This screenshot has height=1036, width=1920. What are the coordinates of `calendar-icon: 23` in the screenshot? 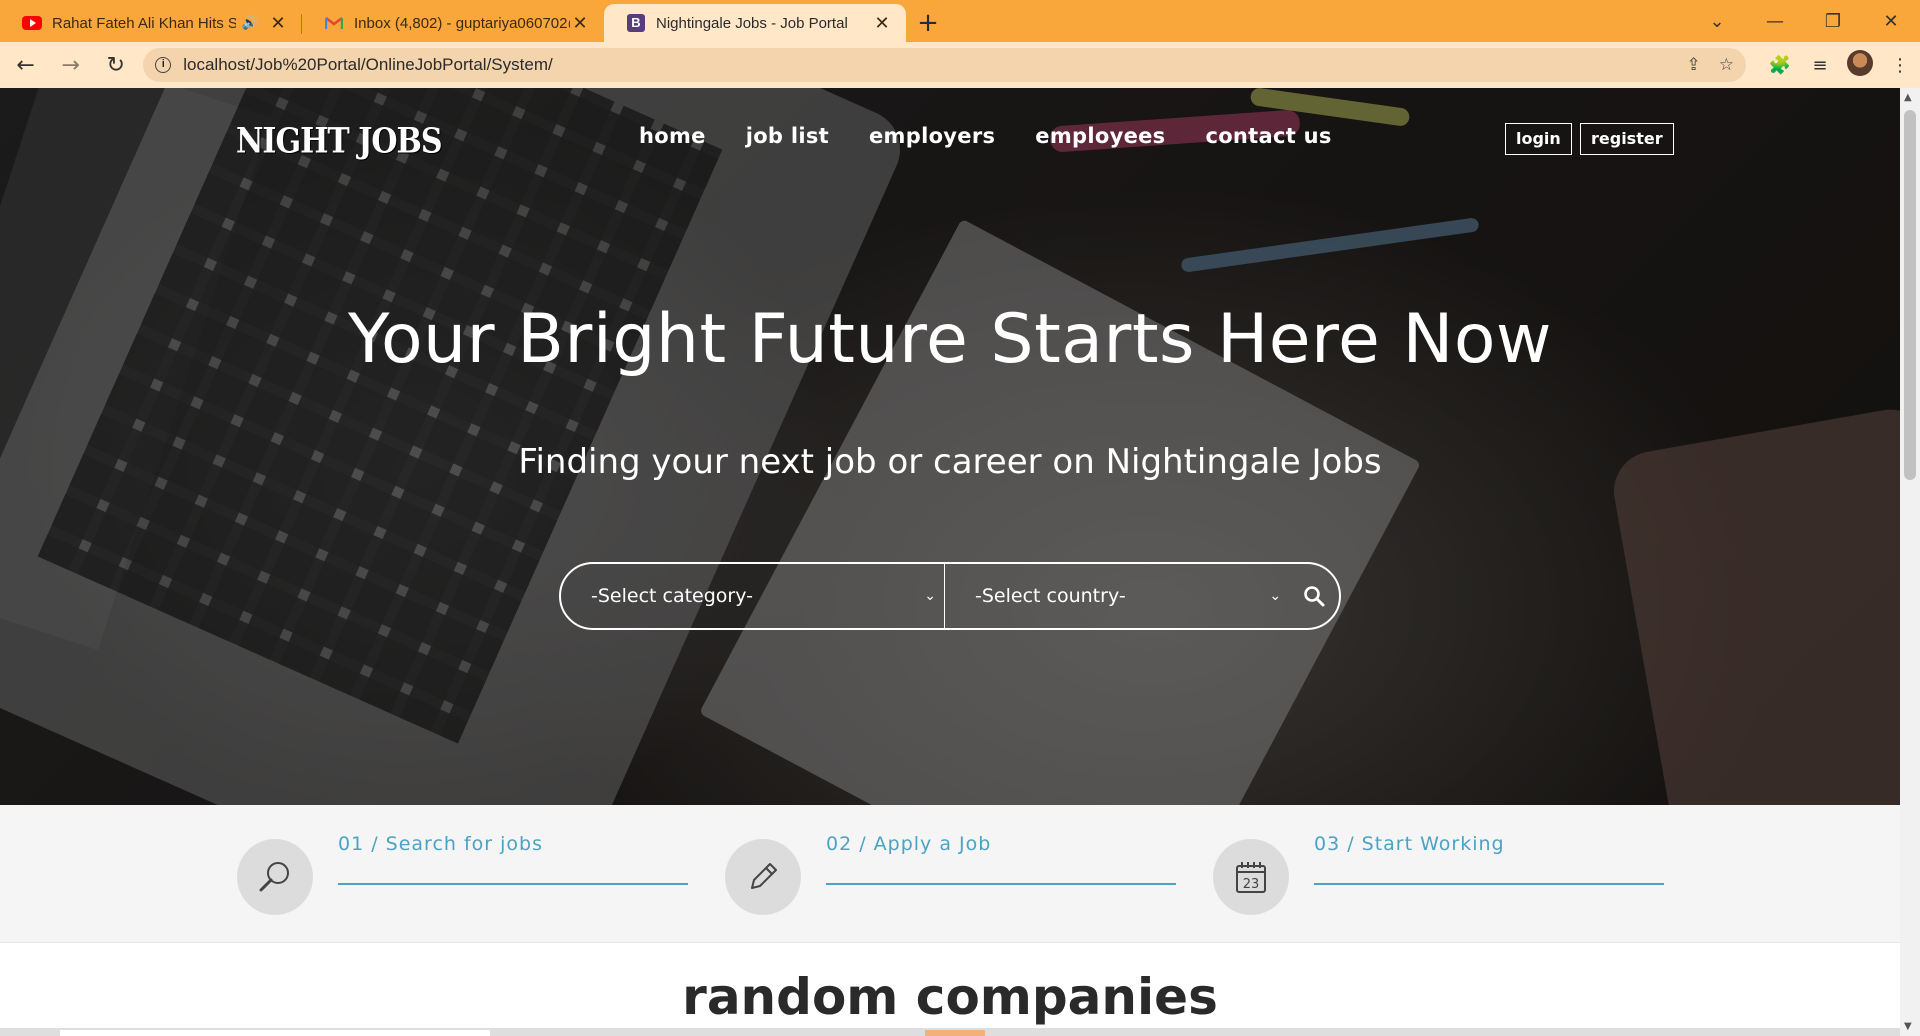 It's located at (1251, 877).